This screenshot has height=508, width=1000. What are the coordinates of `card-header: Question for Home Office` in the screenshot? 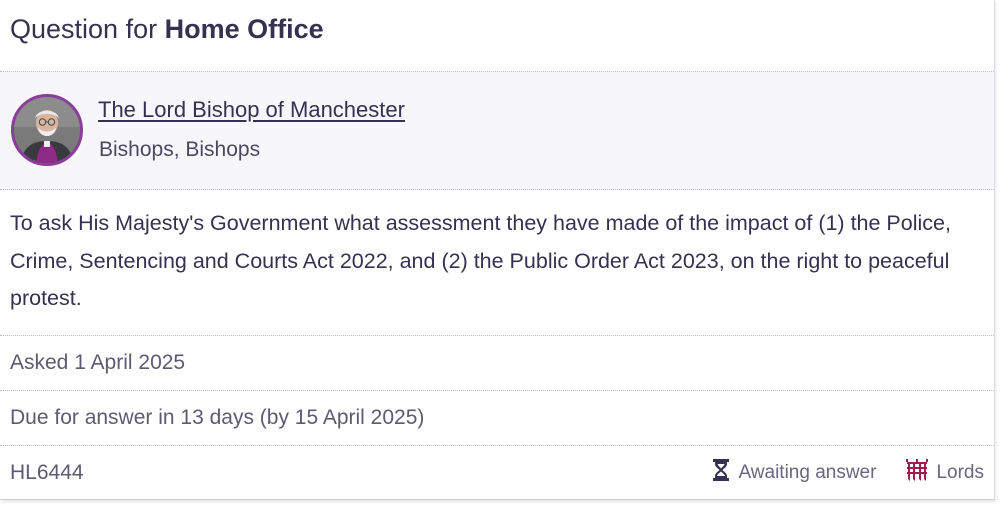 It's located at (497, 36).